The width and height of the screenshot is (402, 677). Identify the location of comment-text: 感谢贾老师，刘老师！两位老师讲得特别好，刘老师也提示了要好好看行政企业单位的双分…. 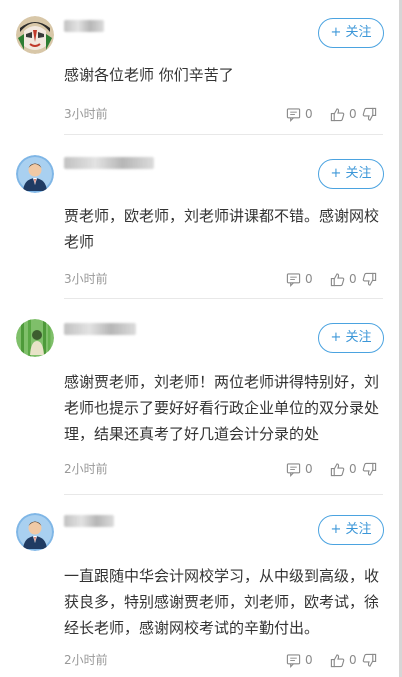
(222, 408).